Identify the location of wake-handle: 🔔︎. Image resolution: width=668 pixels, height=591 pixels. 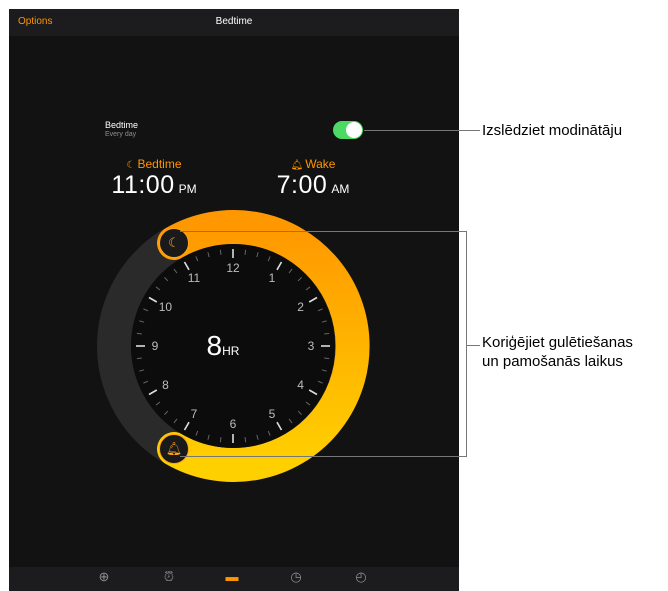
(174, 449).